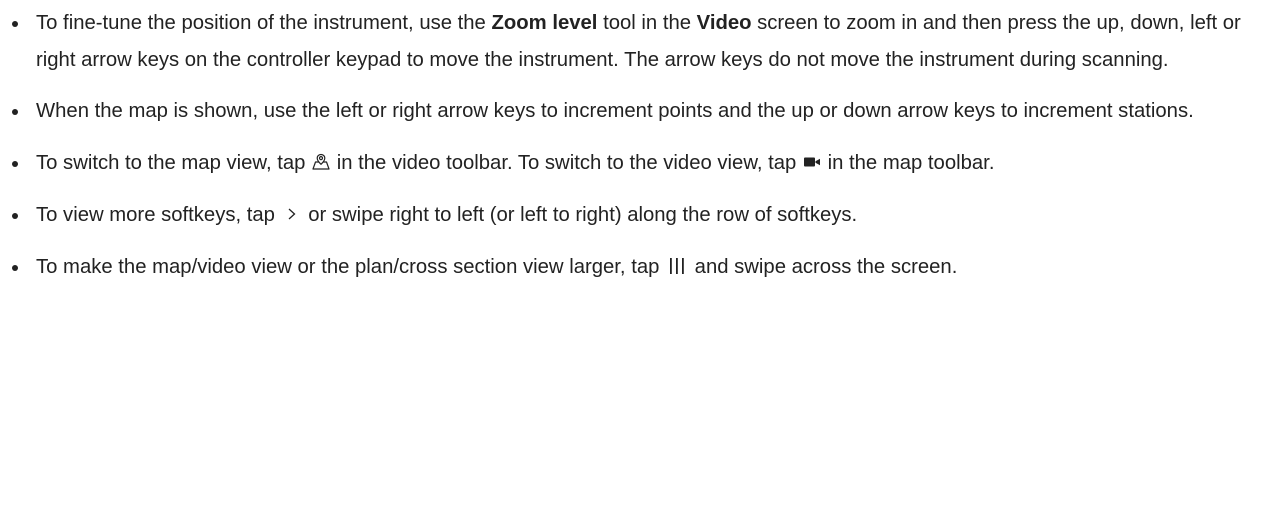 The height and width of the screenshot is (507, 1272). What do you see at coordinates (158, 215) in the screenshot?
I see `item-text: To view more softkeys, tap` at bounding box center [158, 215].